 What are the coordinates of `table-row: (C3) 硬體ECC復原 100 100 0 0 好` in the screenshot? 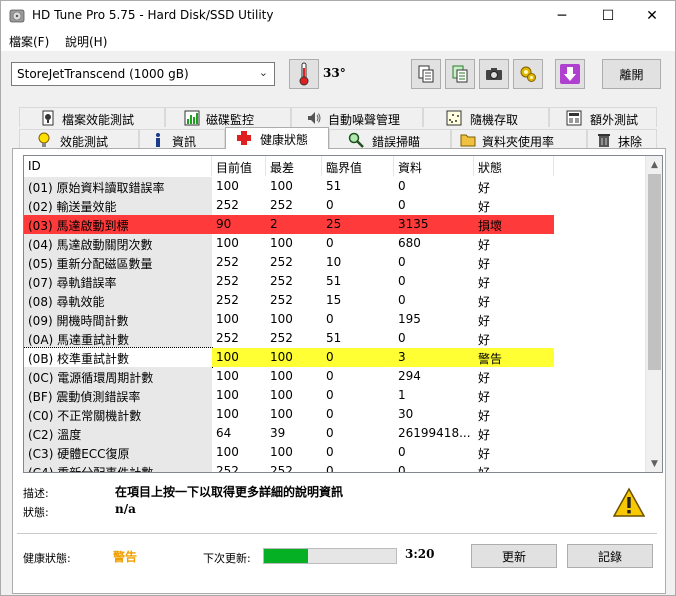 It's located at (335, 452).